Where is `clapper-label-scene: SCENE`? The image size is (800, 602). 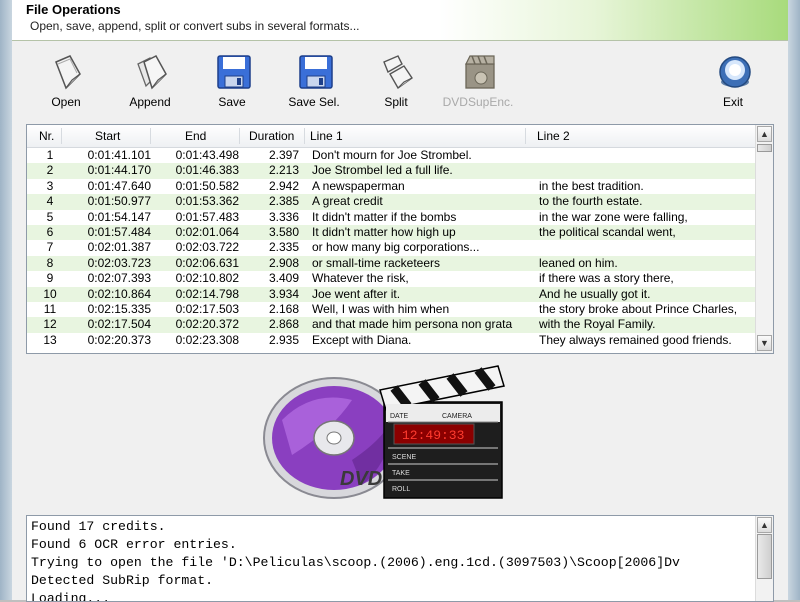
clapper-label-scene: SCENE is located at coordinates (404, 457).